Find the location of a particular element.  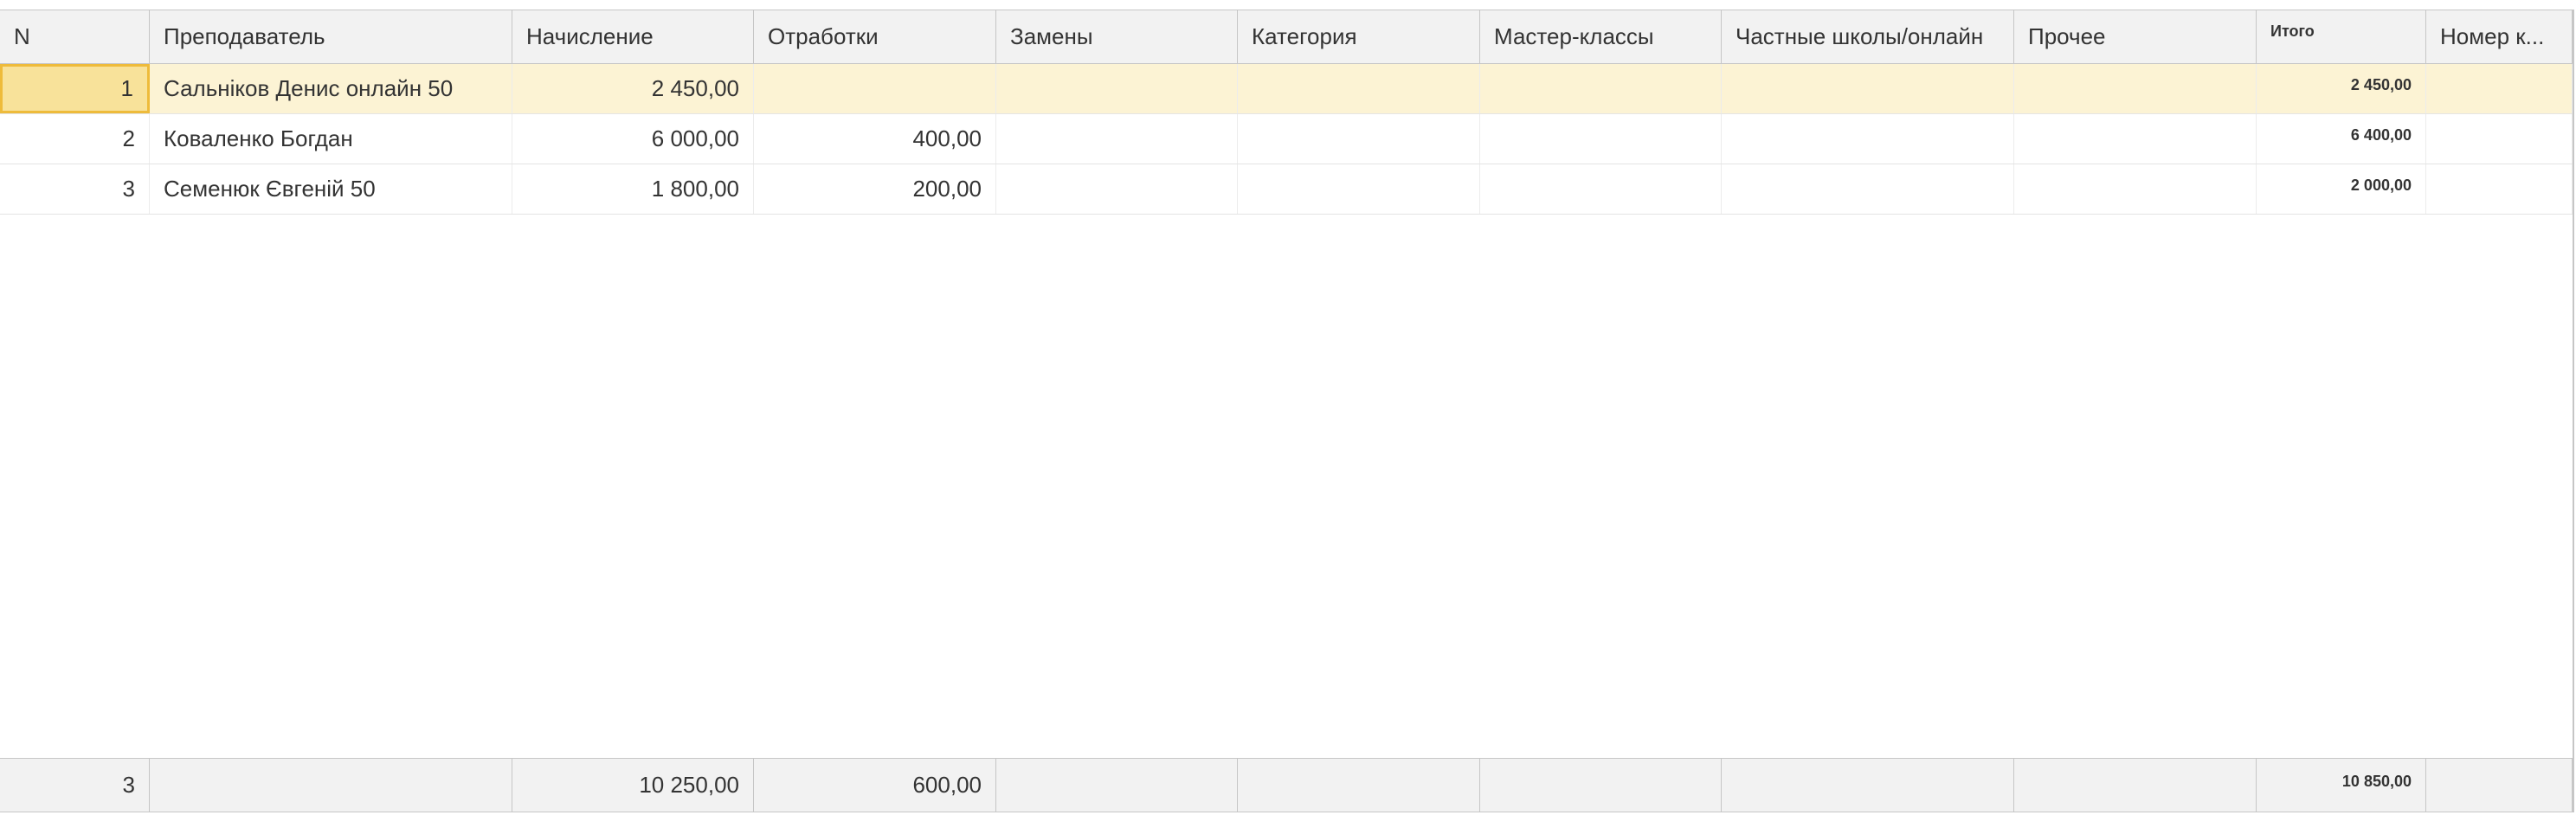

footer-grand-total: 10 850,00 is located at coordinates (2341, 785).